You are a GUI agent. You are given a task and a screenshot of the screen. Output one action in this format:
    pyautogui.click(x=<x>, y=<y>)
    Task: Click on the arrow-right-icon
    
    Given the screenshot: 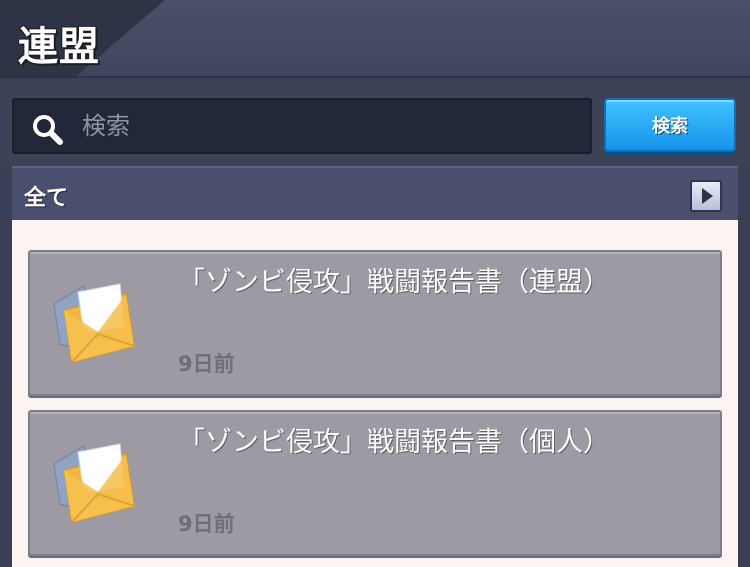 What is the action you would take?
    pyautogui.click(x=707, y=196)
    